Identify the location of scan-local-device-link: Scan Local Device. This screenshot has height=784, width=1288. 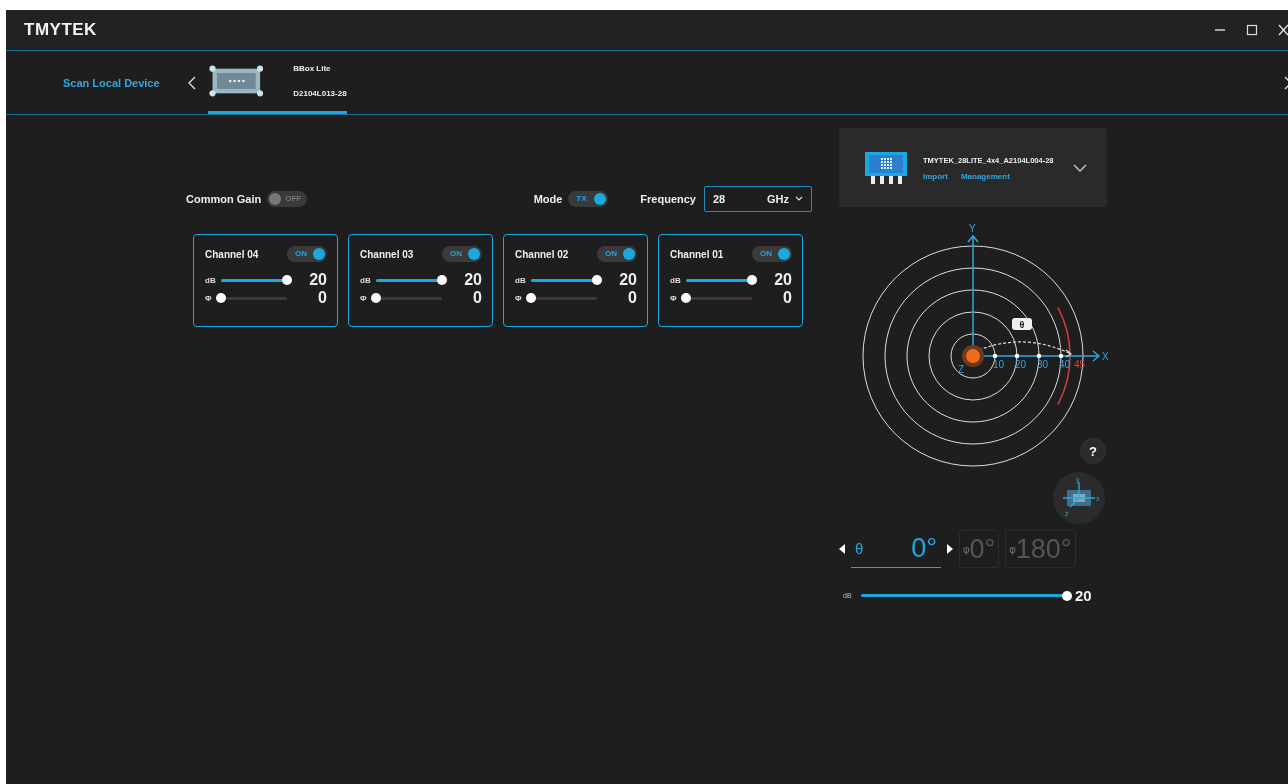
(111, 82).